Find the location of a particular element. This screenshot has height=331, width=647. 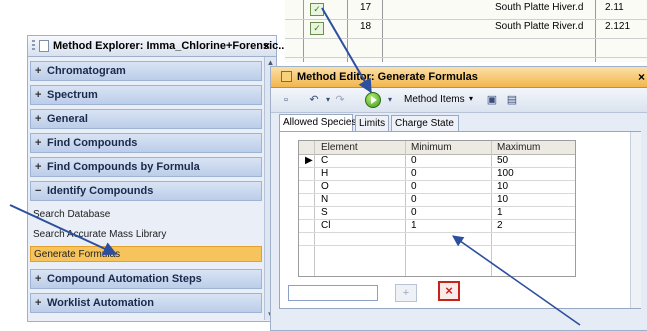

element-cell: N is located at coordinates (324, 200).